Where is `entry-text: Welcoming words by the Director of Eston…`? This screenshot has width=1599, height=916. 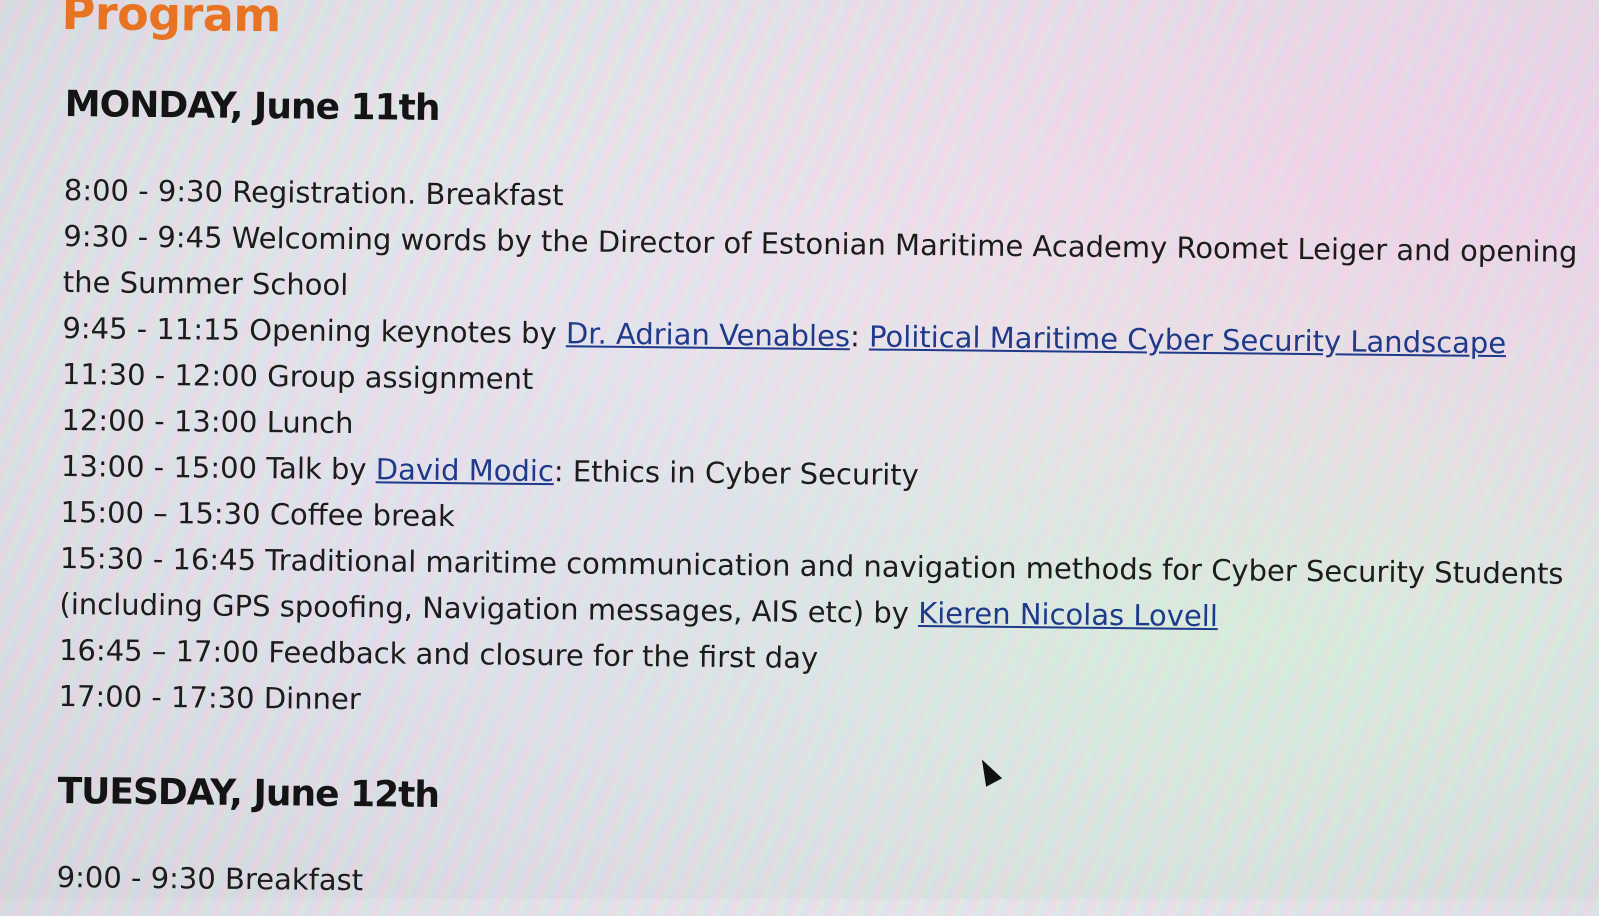
entry-text: Welcoming words by the Director of Eston… is located at coordinates (820, 261).